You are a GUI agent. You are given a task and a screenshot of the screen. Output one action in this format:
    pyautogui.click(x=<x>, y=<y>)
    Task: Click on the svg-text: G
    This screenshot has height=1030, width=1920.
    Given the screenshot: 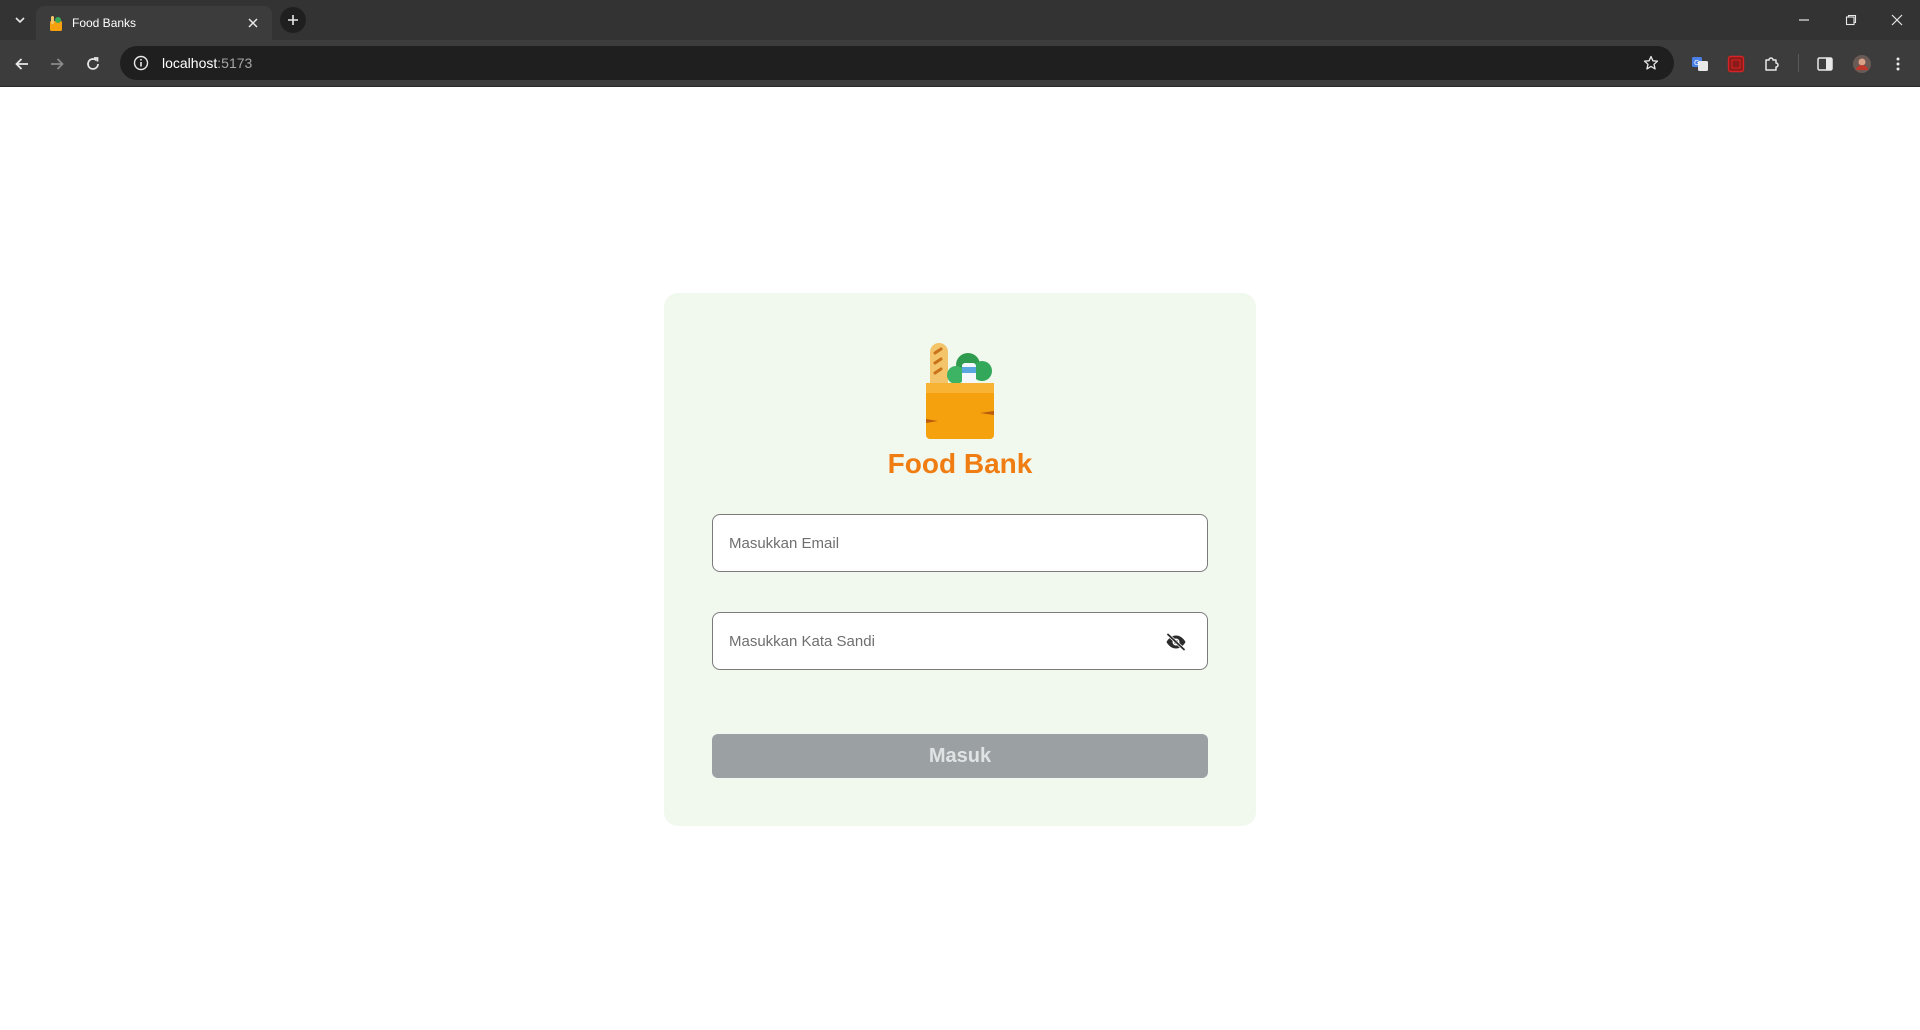 What is the action you would take?
    pyautogui.click(x=1696, y=63)
    